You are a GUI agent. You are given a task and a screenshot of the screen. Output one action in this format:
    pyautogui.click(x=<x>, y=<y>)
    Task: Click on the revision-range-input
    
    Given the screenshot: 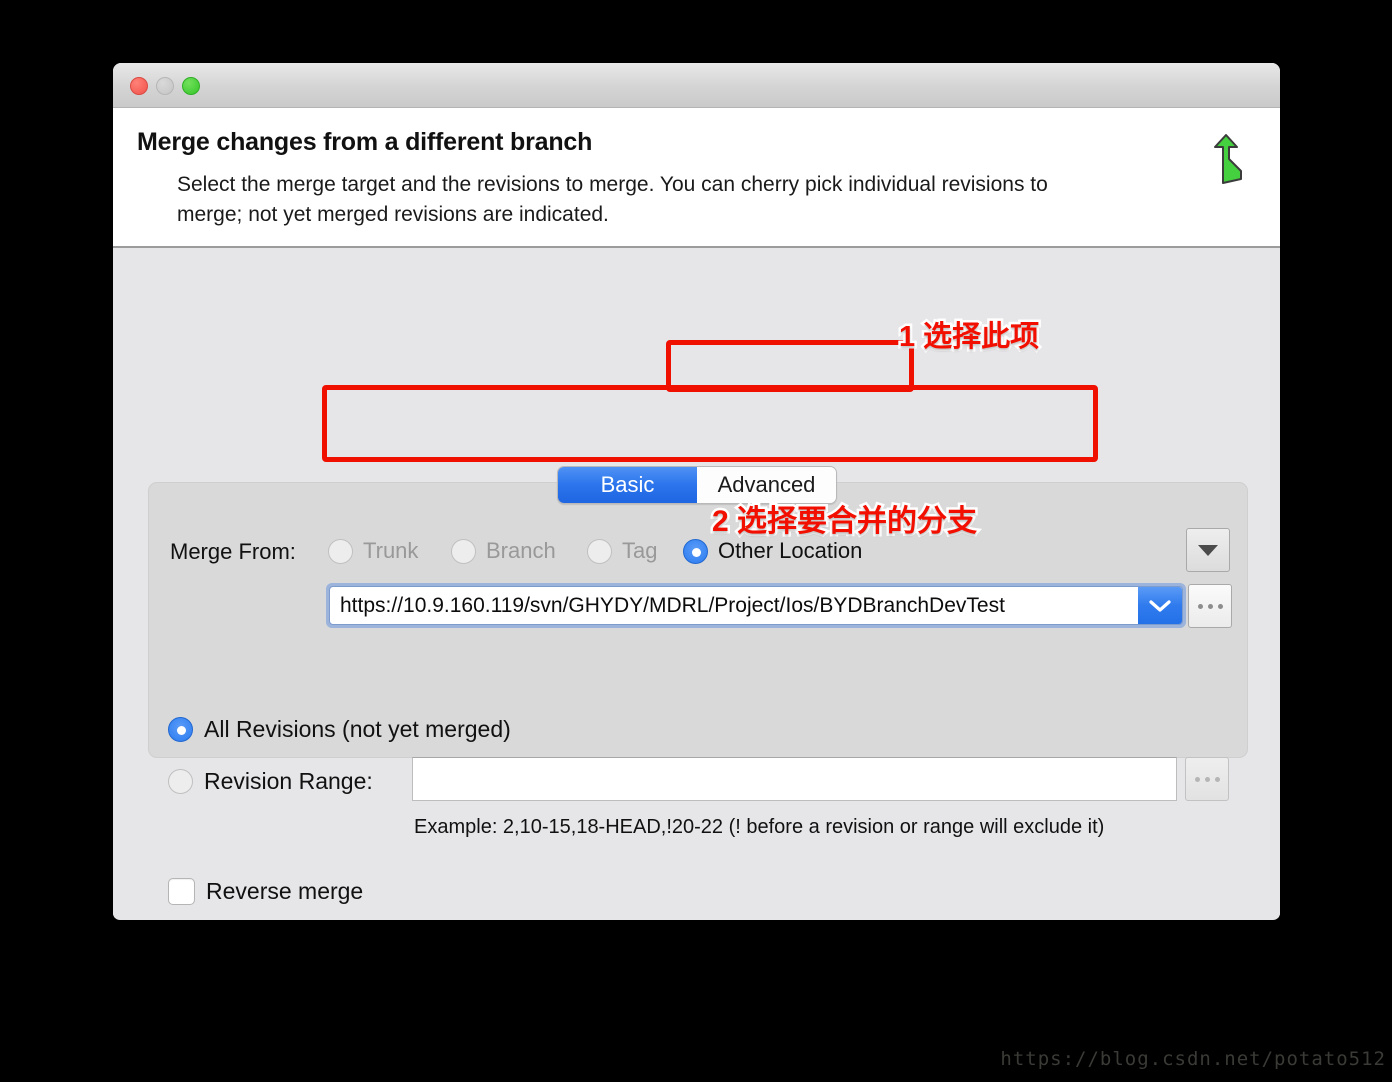 What is the action you would take?
    pyautogui.click(x=794, y=779)
    